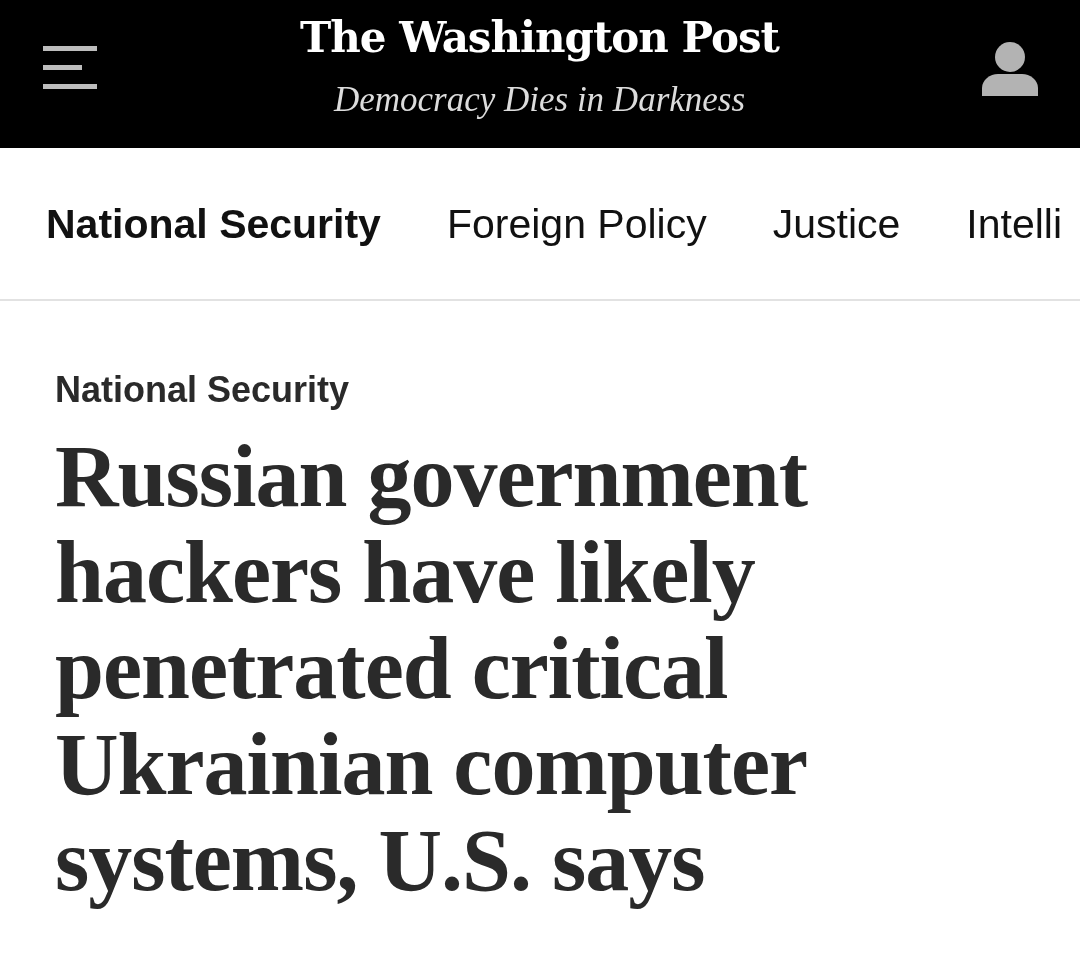 This screenshot has width=1080, height=956. What do you see at coordinates (202, 390) in the screenshot?
I see `section-label: National Security` at bounding box center [202, 390].